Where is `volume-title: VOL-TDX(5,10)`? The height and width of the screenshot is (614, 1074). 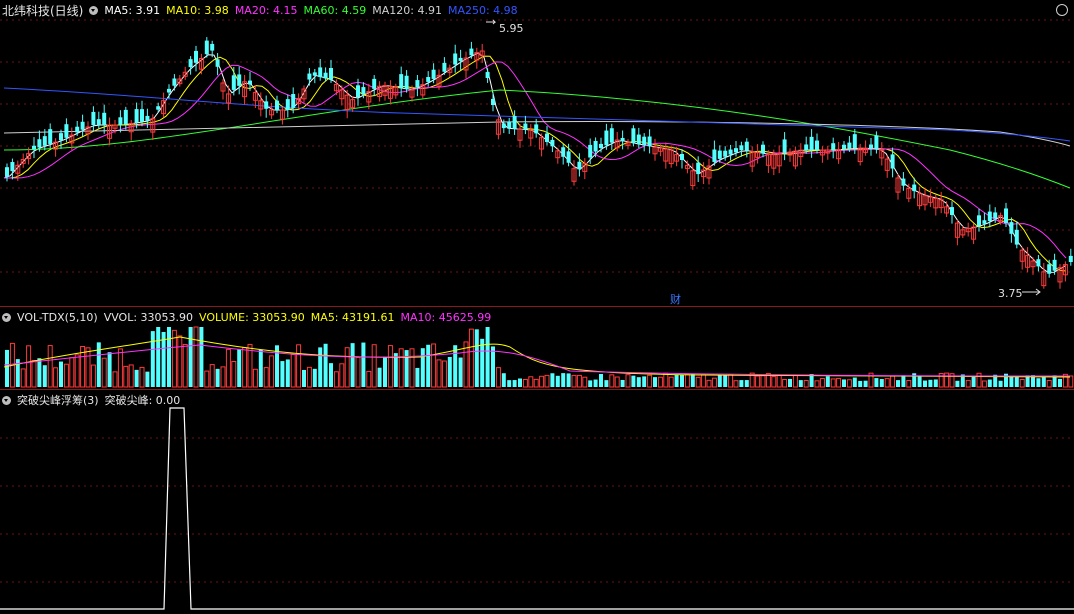 volume-title: VOL-TDX(5,10) is located at coordinates (57, 317).